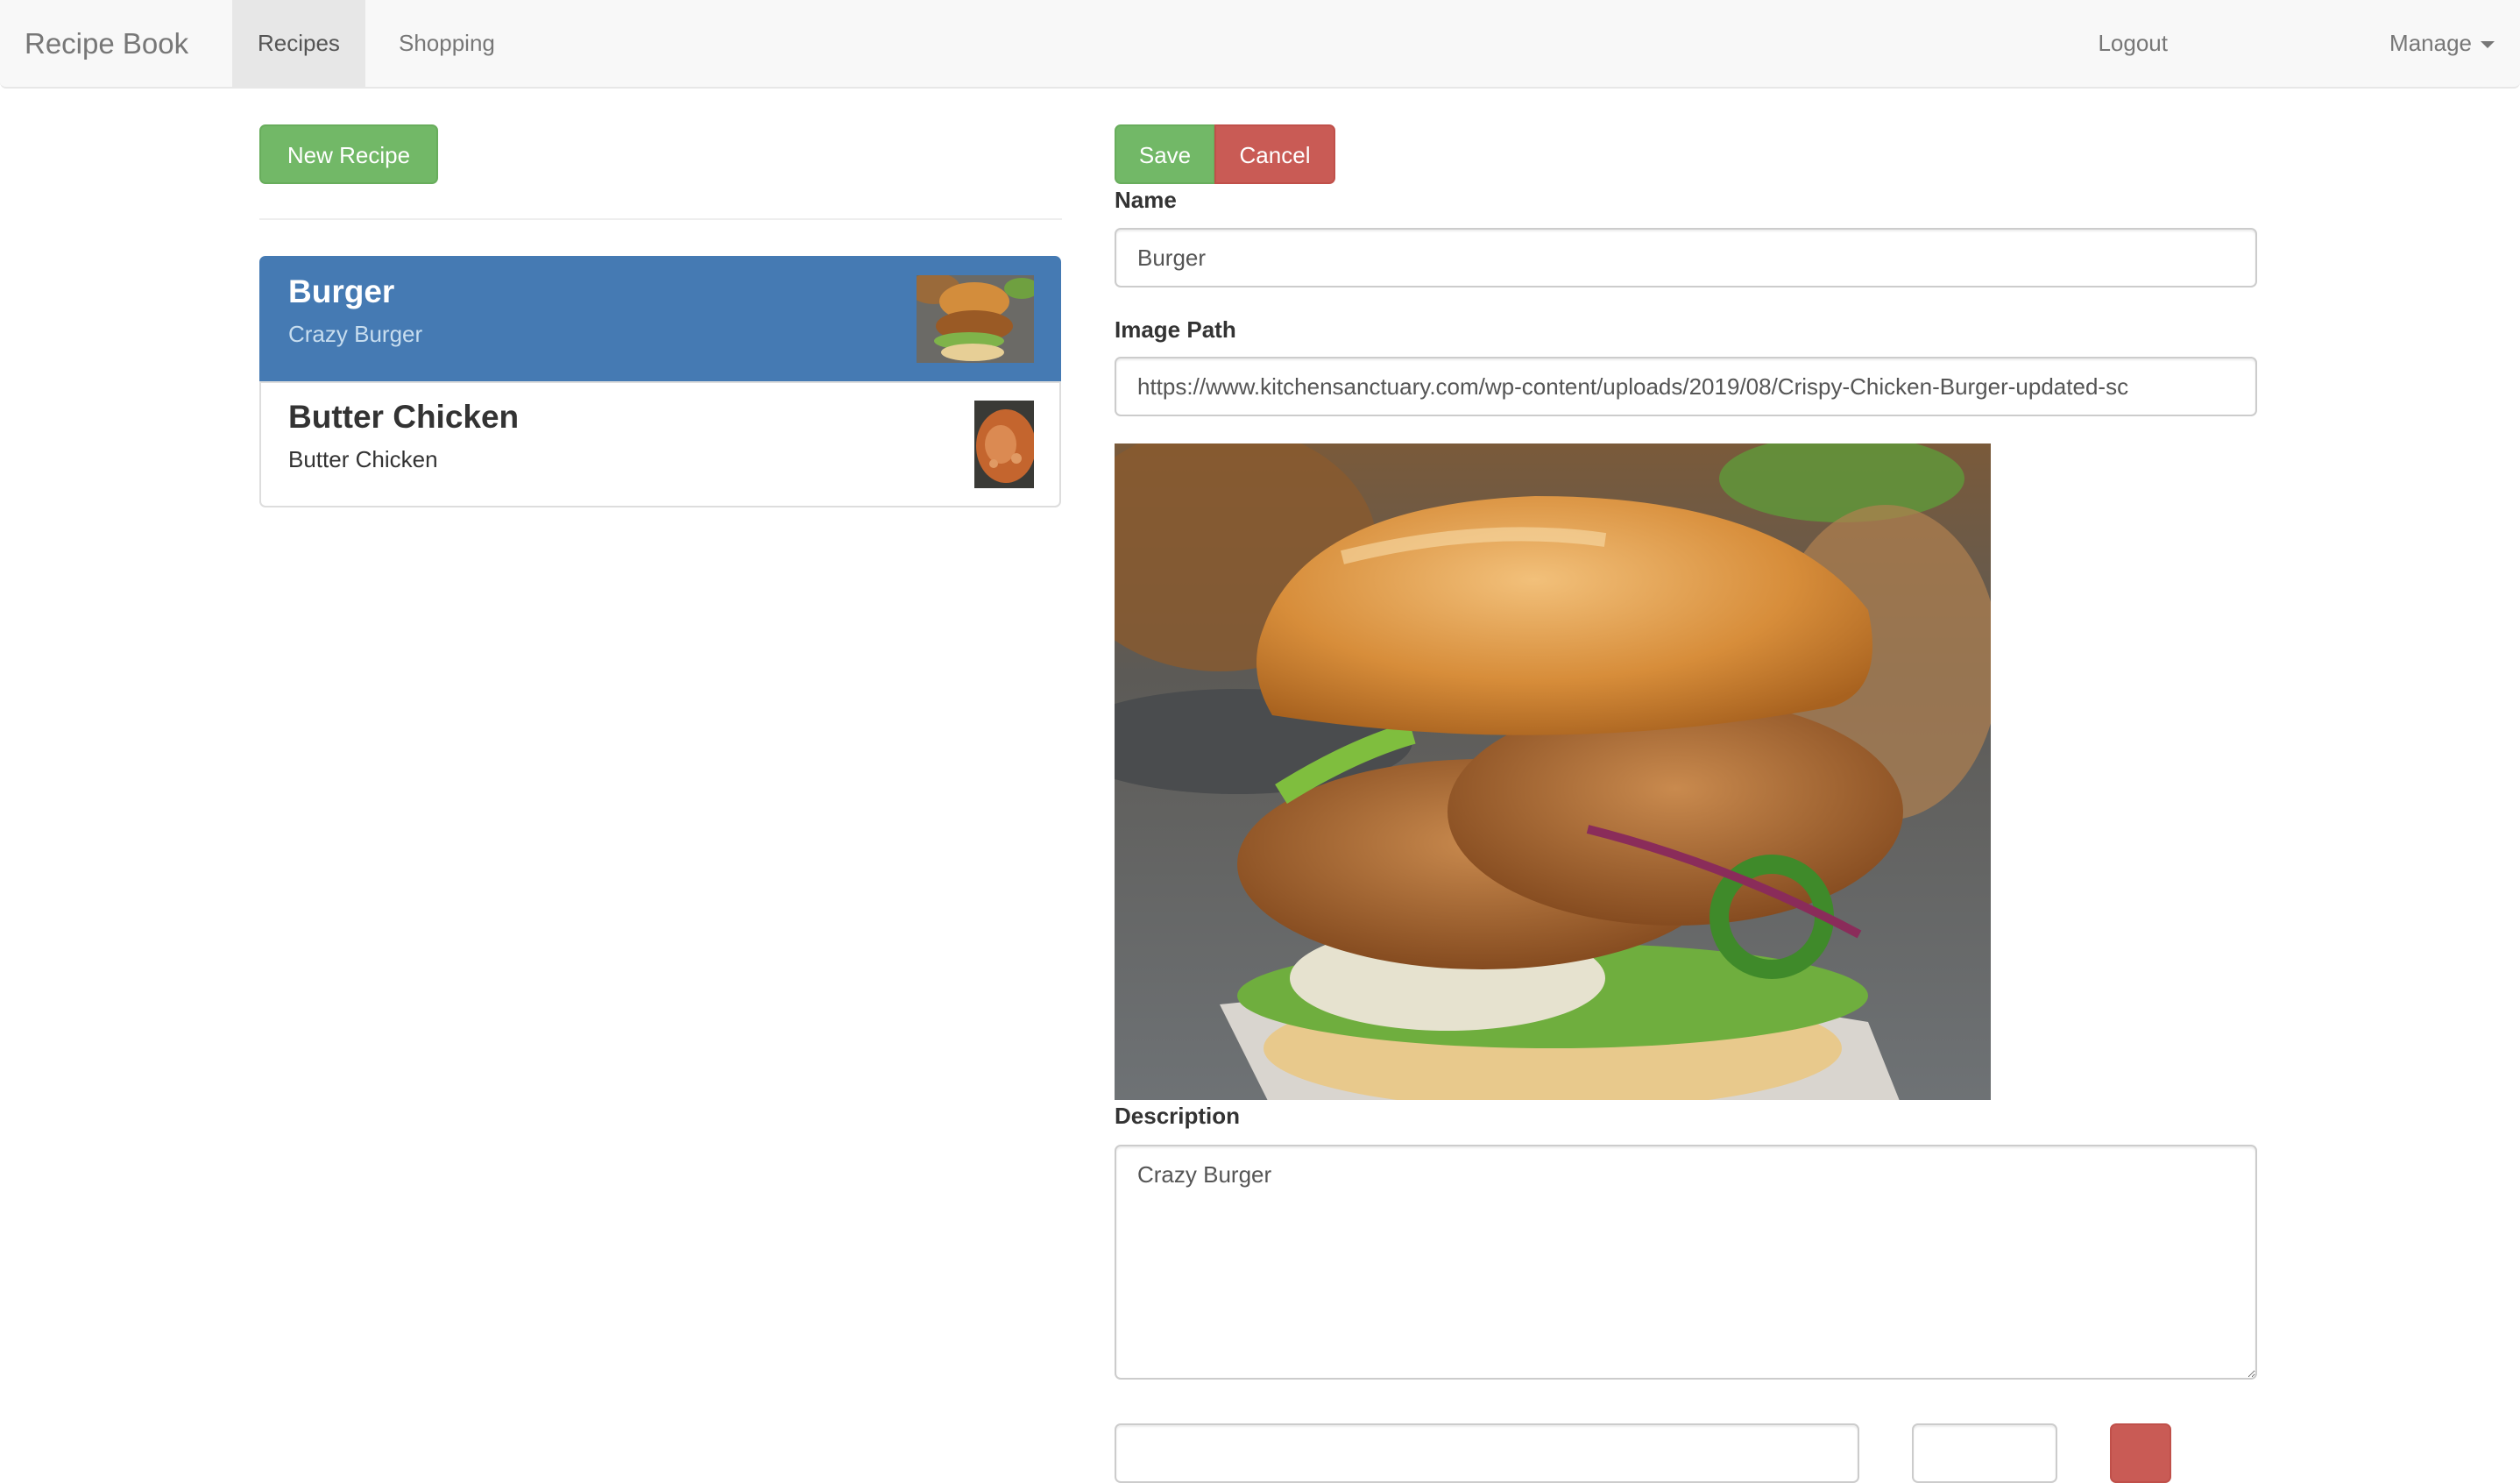  I want to click on recipe-list-item-burger: Burger Crazy Burger, so click(660, 319).